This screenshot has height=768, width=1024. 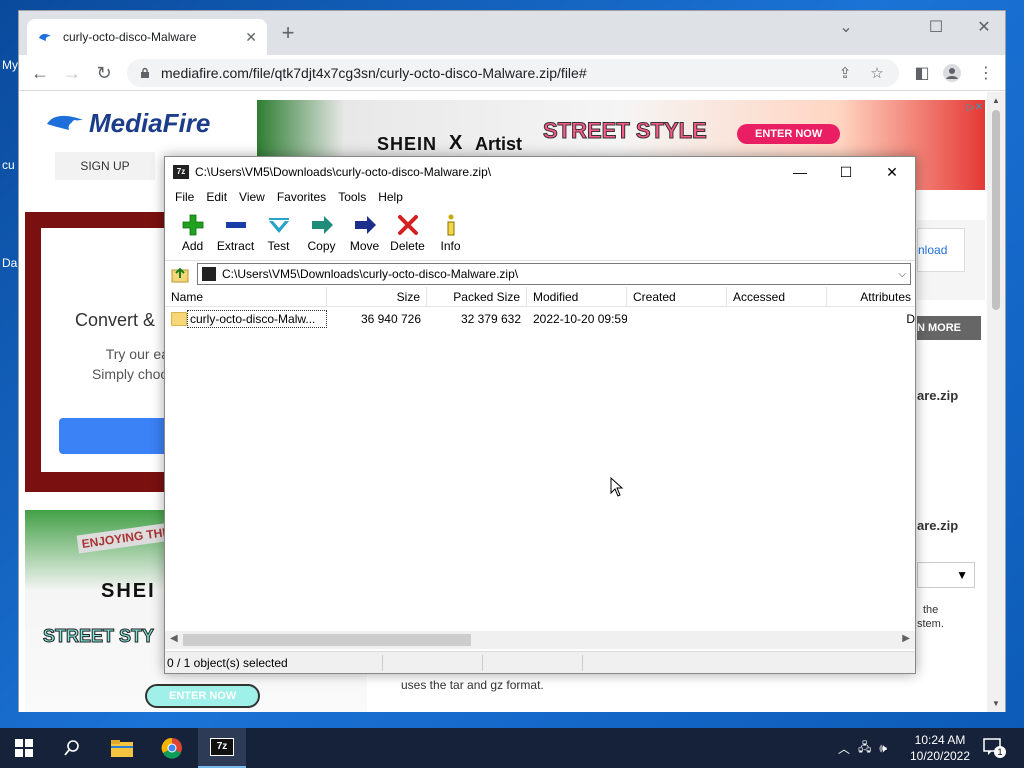 I want to click on right-text-stem: stem., so click(x=930, y=624).